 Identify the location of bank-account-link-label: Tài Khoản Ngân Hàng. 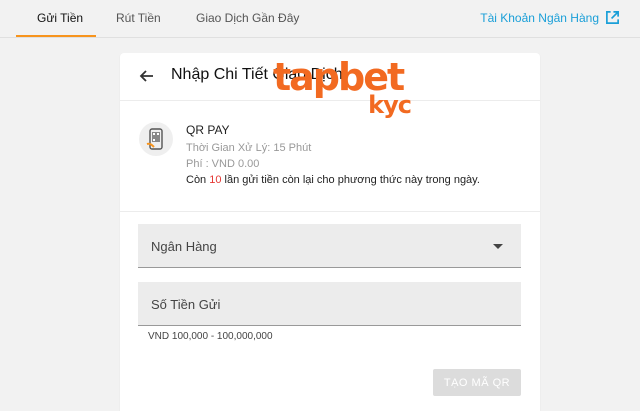
(539, 17).